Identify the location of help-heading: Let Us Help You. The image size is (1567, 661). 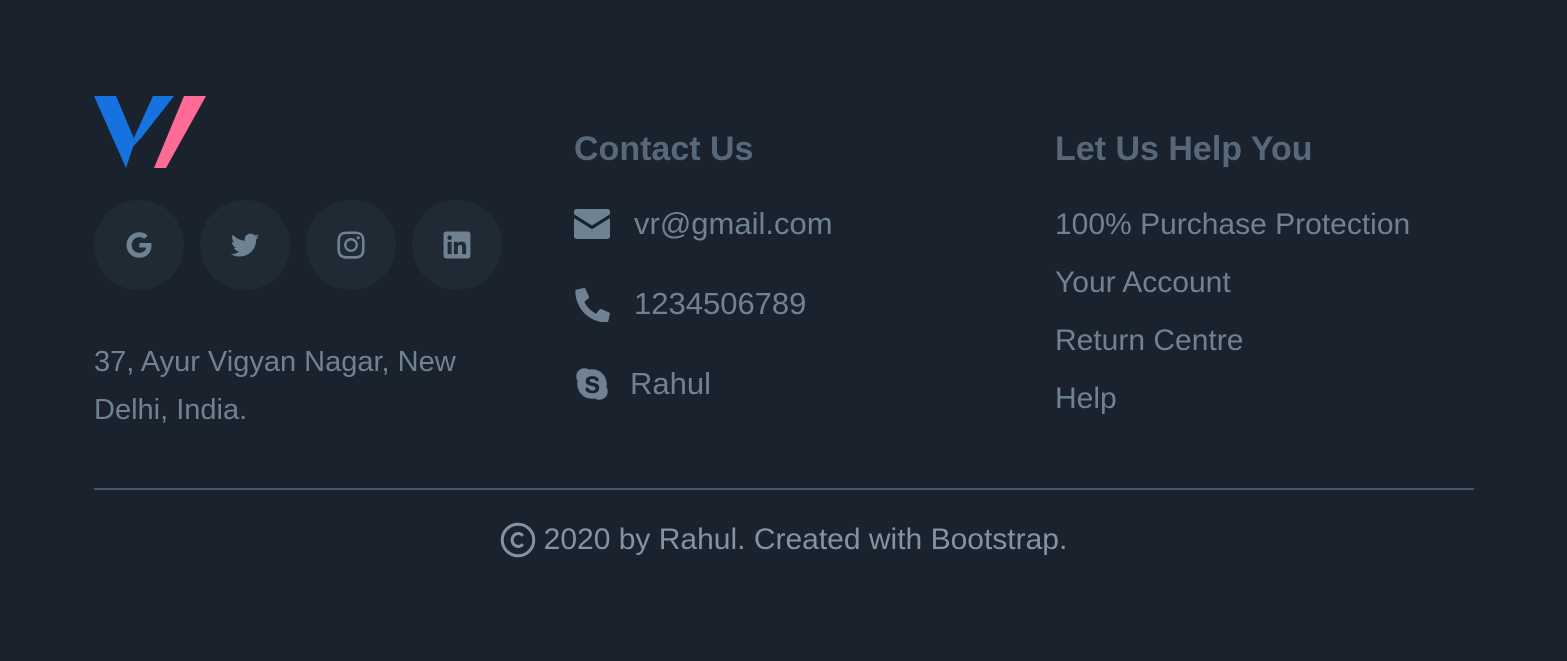
(1184, 149).